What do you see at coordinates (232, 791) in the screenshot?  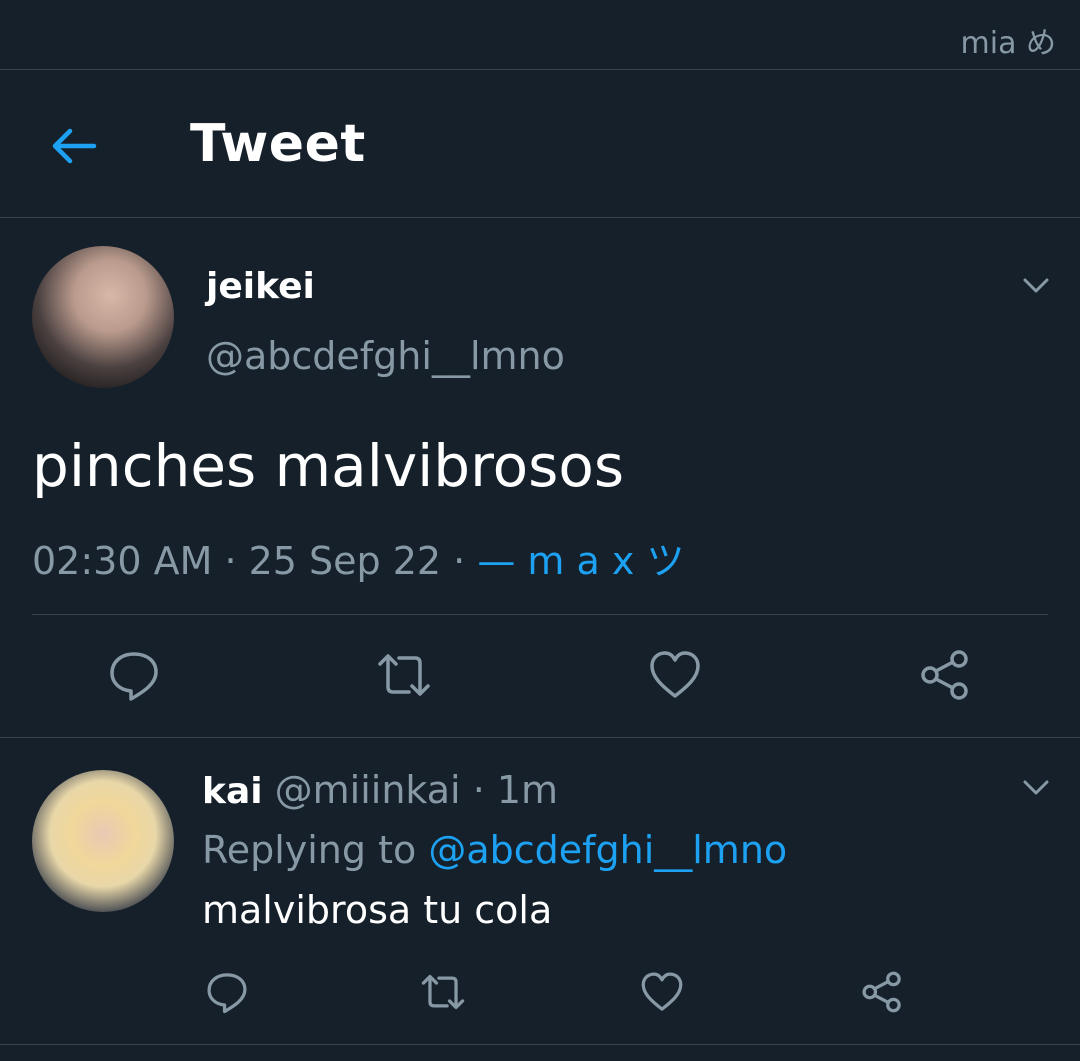 I see `reply-display-name: kai` at bounding box center [232, 791].